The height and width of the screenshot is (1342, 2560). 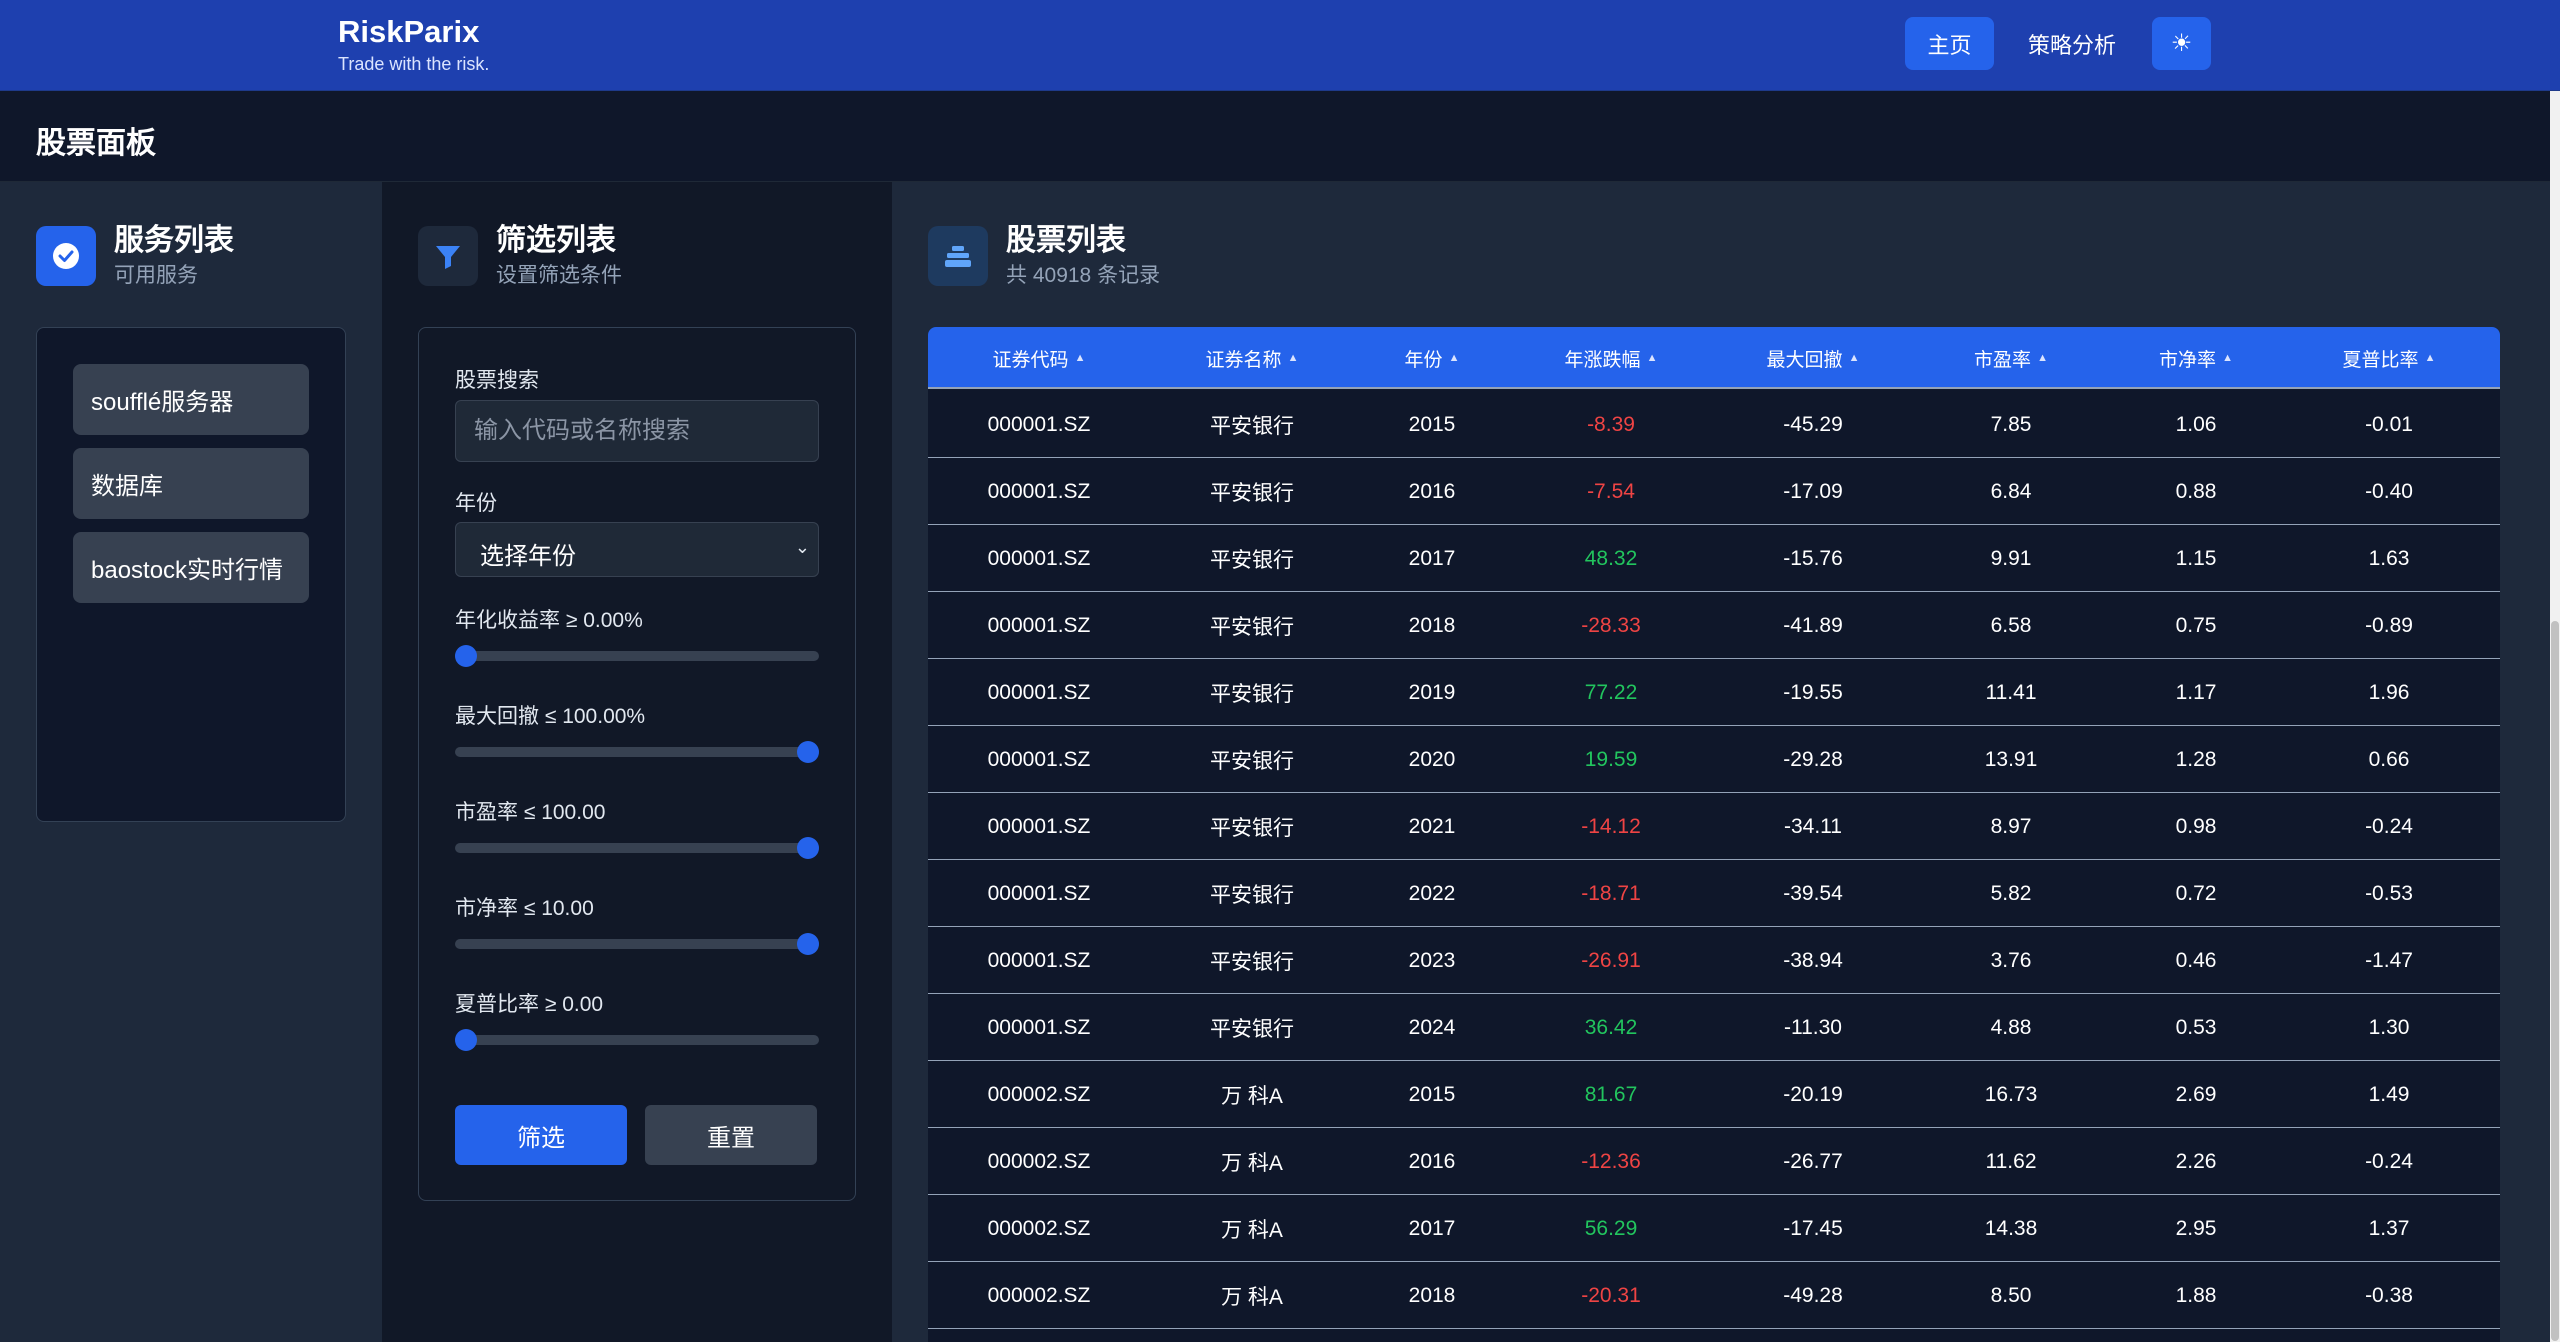 What do you see at coordinates (191, 567) in the screenshot?
I see `service-item-baostock: baostock实时行情` at bounding box center [191, 567].